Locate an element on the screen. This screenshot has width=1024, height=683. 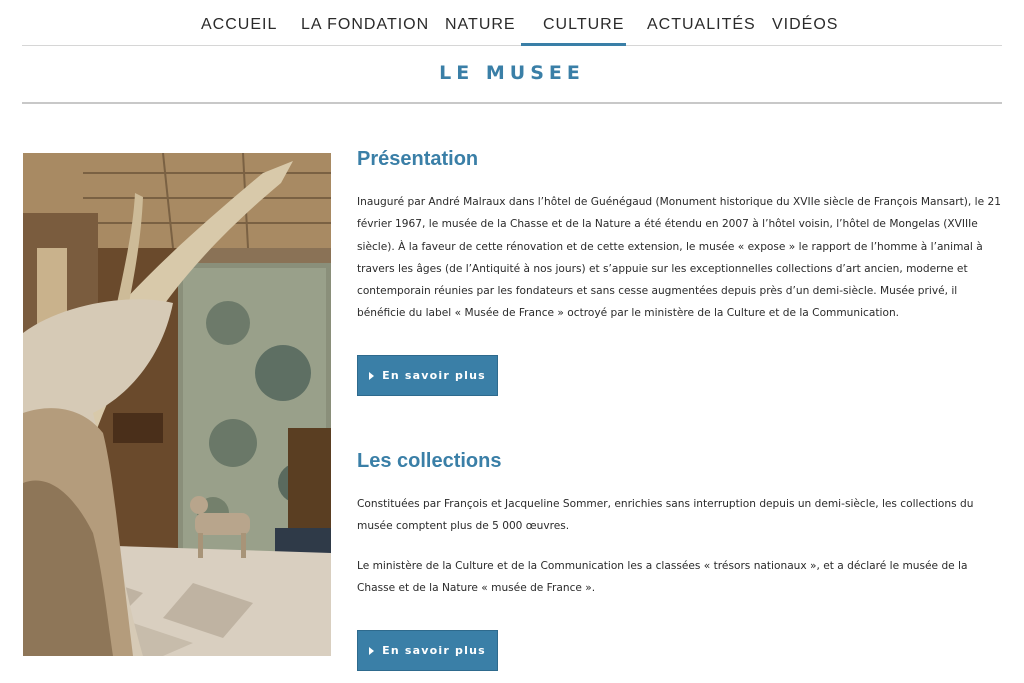
presentation-heading: Présentation is located at coordinates (418, 159).